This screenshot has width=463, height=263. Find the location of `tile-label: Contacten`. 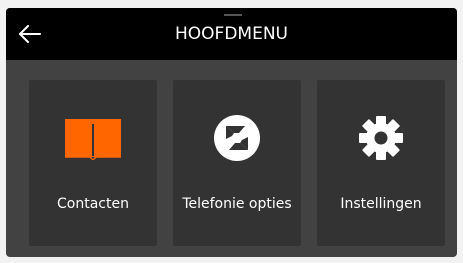

tile-label: Contacten is located at coordinates (93, 204).